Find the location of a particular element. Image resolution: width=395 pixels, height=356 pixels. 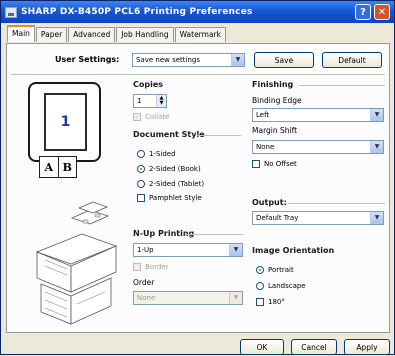

radio-portrait: Portrait is located at coordinates (275, 270).